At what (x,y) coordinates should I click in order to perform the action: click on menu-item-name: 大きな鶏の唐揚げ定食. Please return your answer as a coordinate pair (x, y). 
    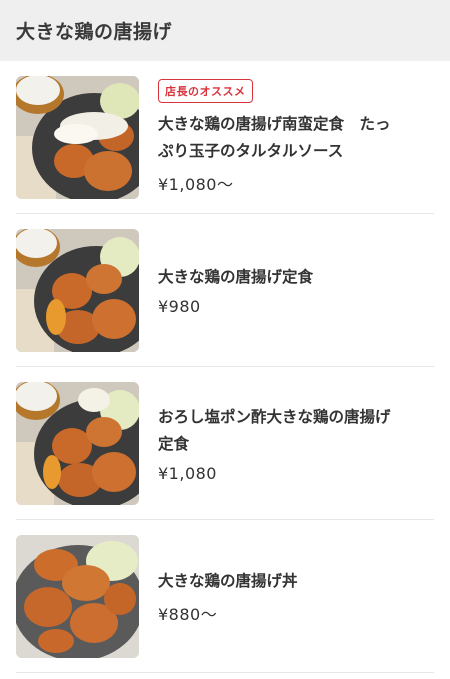
    Looking at the image, I should click on (236, 277).